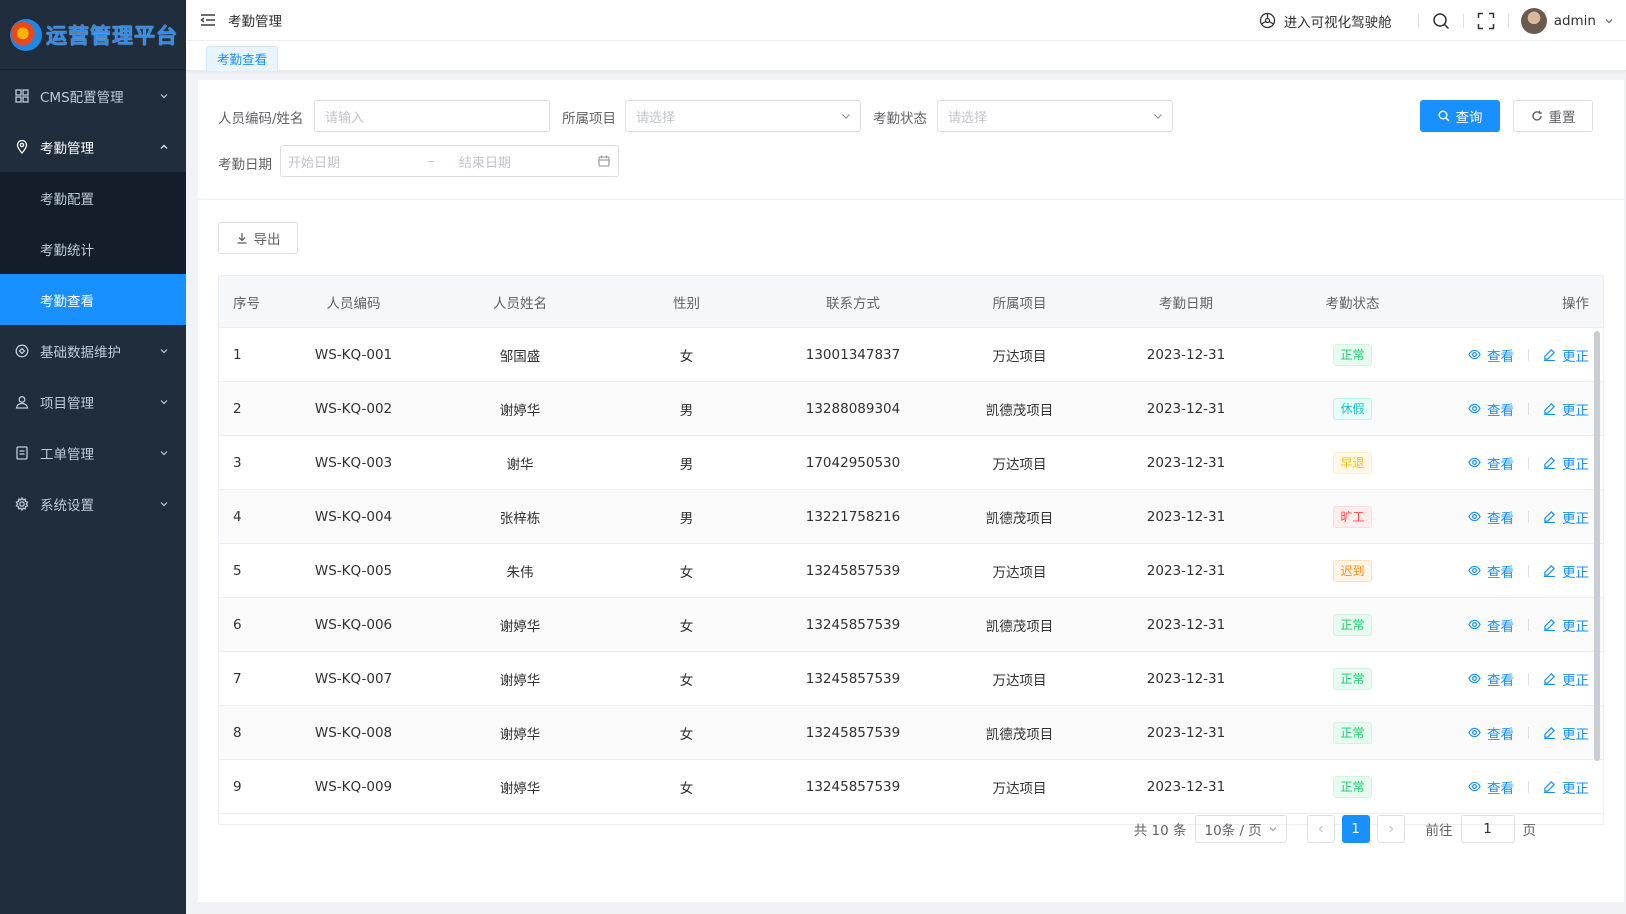 Image resolution: width=1626 pixels, height=914 pixels. Describe the element at coordinates (1233, 831) in the screenshot. I see `page-size-value: 10条 / 页` at that location.